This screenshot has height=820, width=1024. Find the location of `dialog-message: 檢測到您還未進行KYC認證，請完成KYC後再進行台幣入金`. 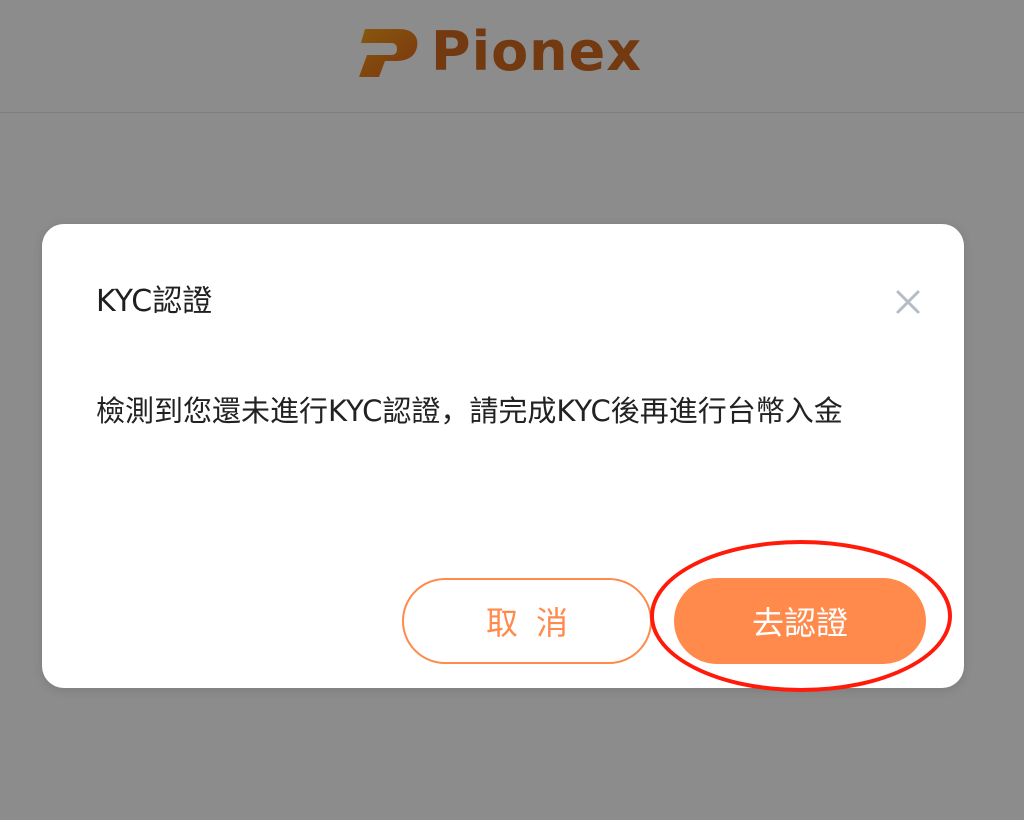

dialog-message: 檢測到您還未進行KYC認證，請完成KYC後再進行台幣入金 is located at coordinates (469, 411).